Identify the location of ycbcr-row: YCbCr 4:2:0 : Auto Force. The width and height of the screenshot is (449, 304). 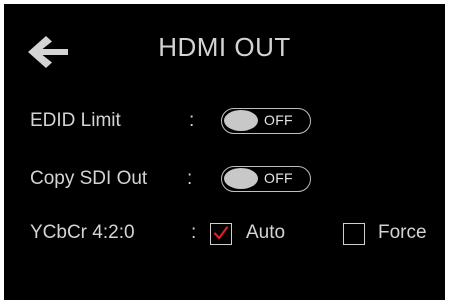
(224, 234).